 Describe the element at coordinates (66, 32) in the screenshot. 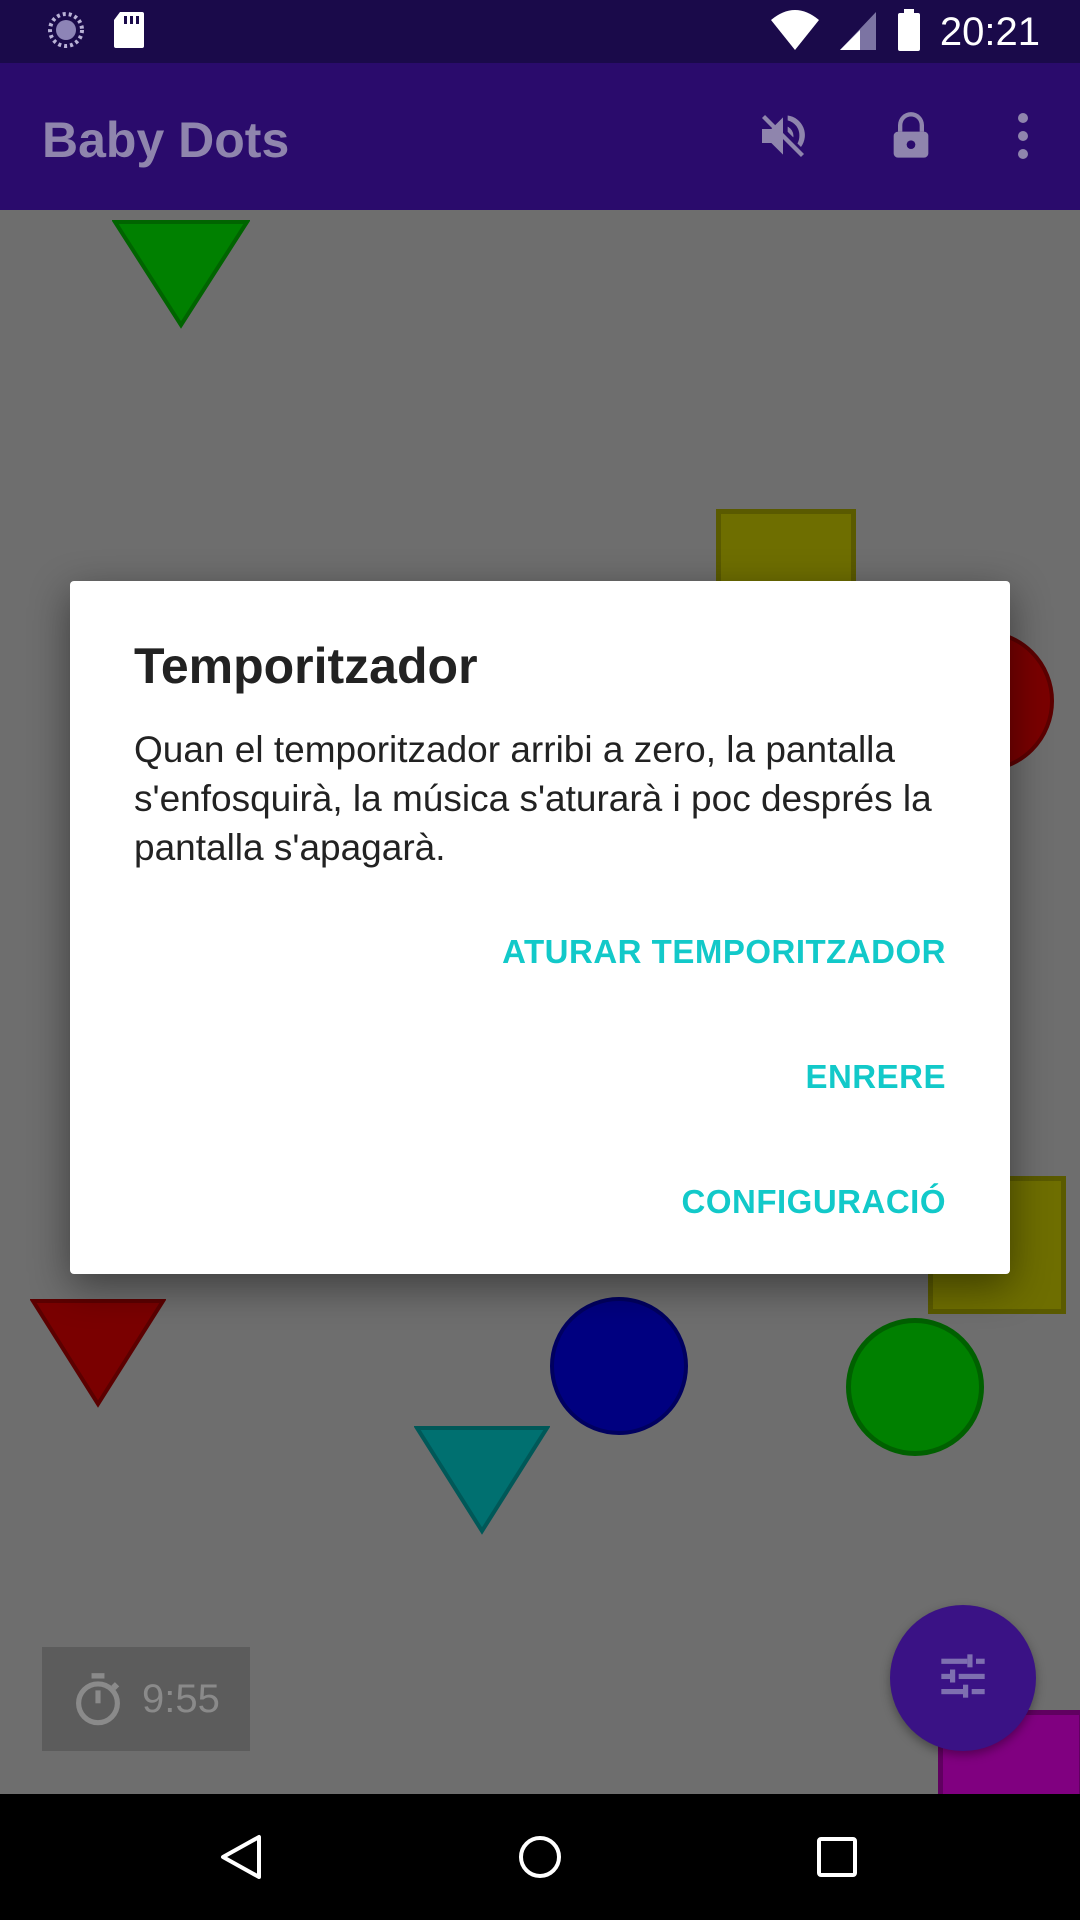

I see `loading-circle-icon` at that location.